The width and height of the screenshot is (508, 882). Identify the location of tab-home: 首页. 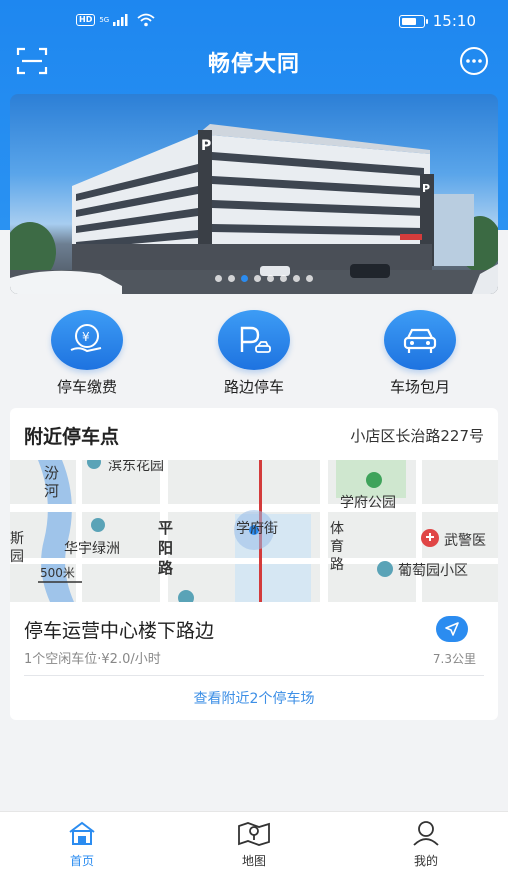
(82, 844).